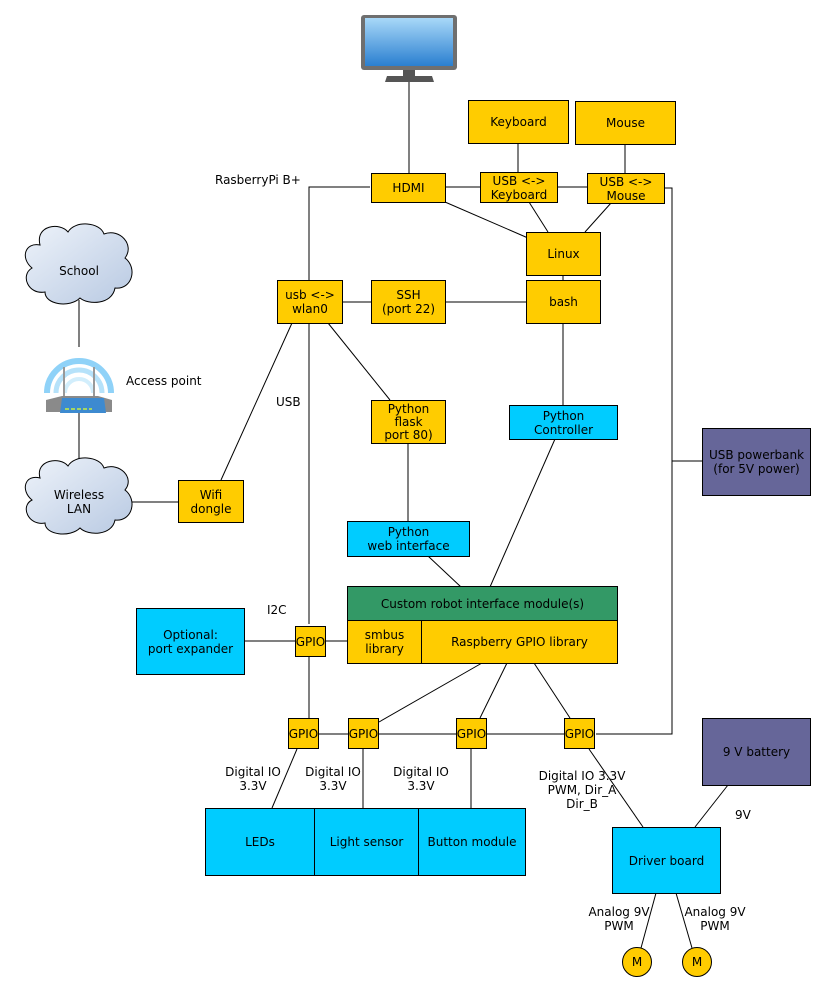 Image resolution: width=826 pixels, height=992 pixels. What do you see at coordinates (303, 733) in the screenshot?
I see `gpio-leds-node: GPIO` at bounding box center [303, 733].